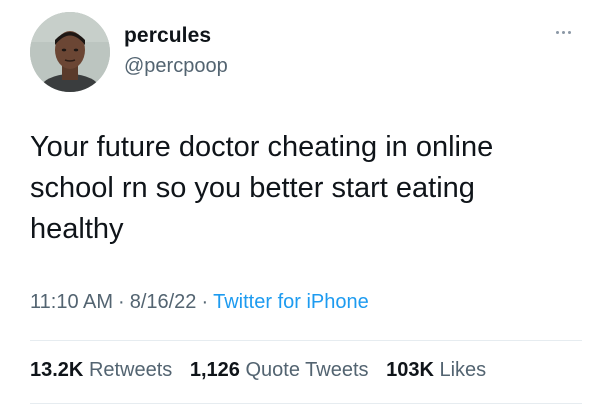 The image size is (600, 407). I want to click on avatar, so click(70, 52).